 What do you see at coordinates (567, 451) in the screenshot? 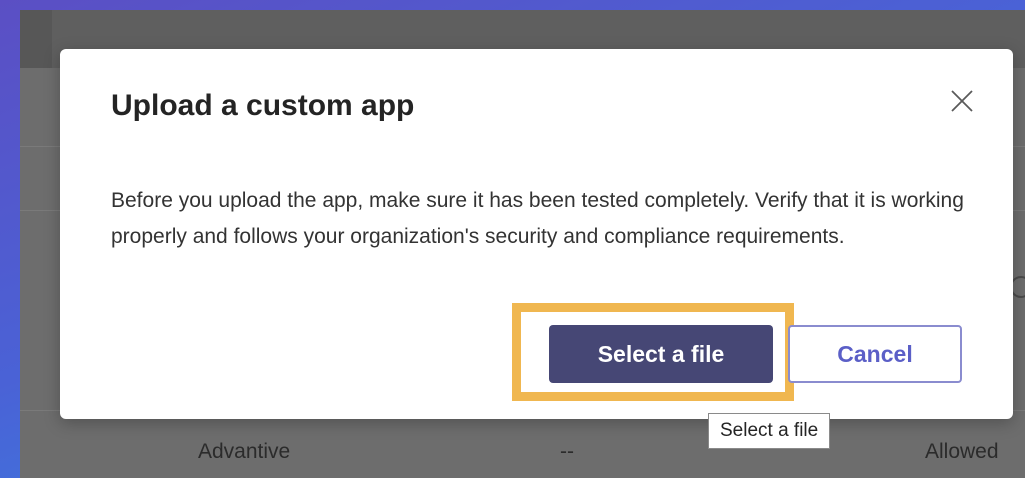
I see `background-middle-value: --` at bounding box center [567, 451].